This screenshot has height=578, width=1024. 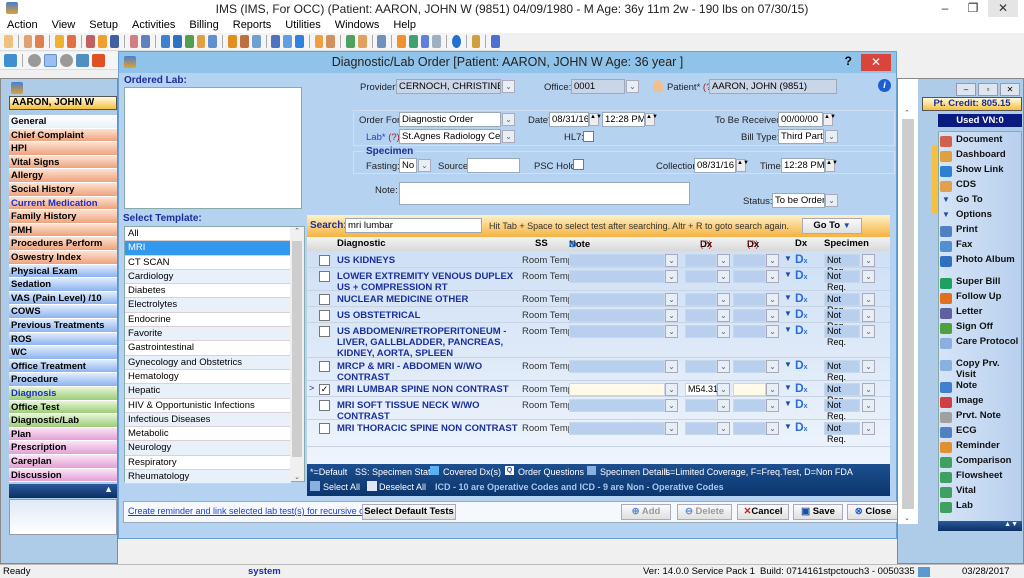 What do you see at coordinates (146, 41) in the screenshot?
I see `notes-icon` at bounding box center [146, 41].